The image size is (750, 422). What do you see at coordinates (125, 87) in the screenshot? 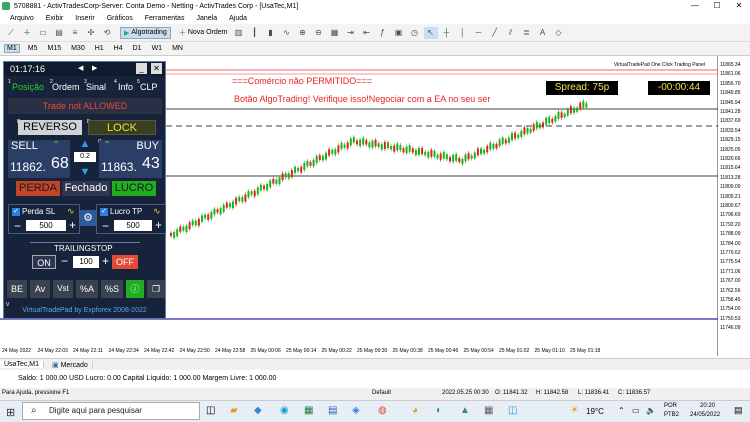
I see `tab-info: Info` at bounding box center [125, 87].